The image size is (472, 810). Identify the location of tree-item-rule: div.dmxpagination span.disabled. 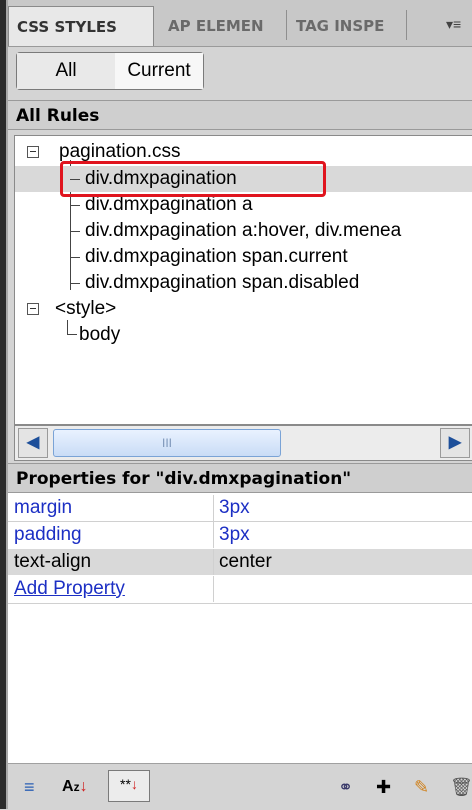
(243, 283).